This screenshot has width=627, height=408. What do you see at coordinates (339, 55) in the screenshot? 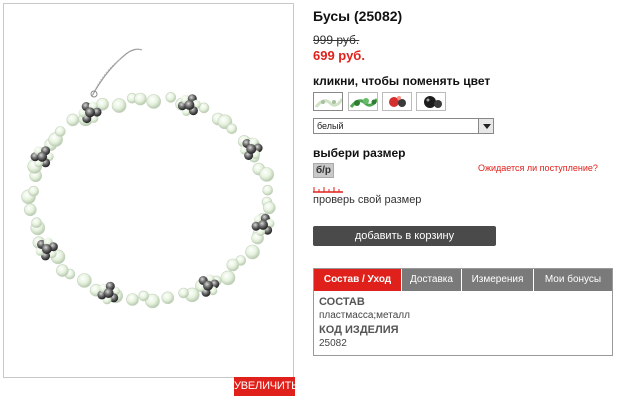
I see `new-price: 699 руб.` at bounding box center [339, 55].